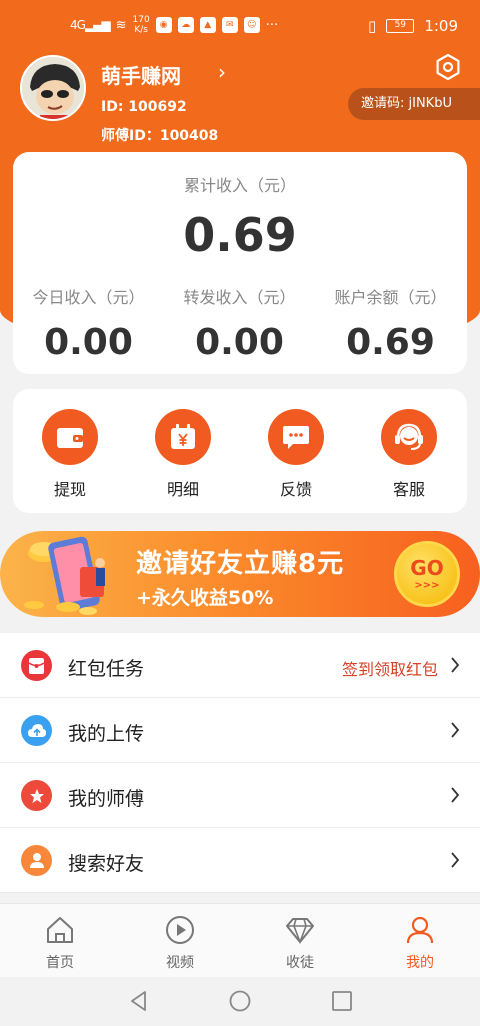 Image resolution: width=480 pixels, height=1026 pixels. What do you see at coordinates (441, 26) in the screenshot?
I see `clock: 1:09` at bounding box center [441, 26].